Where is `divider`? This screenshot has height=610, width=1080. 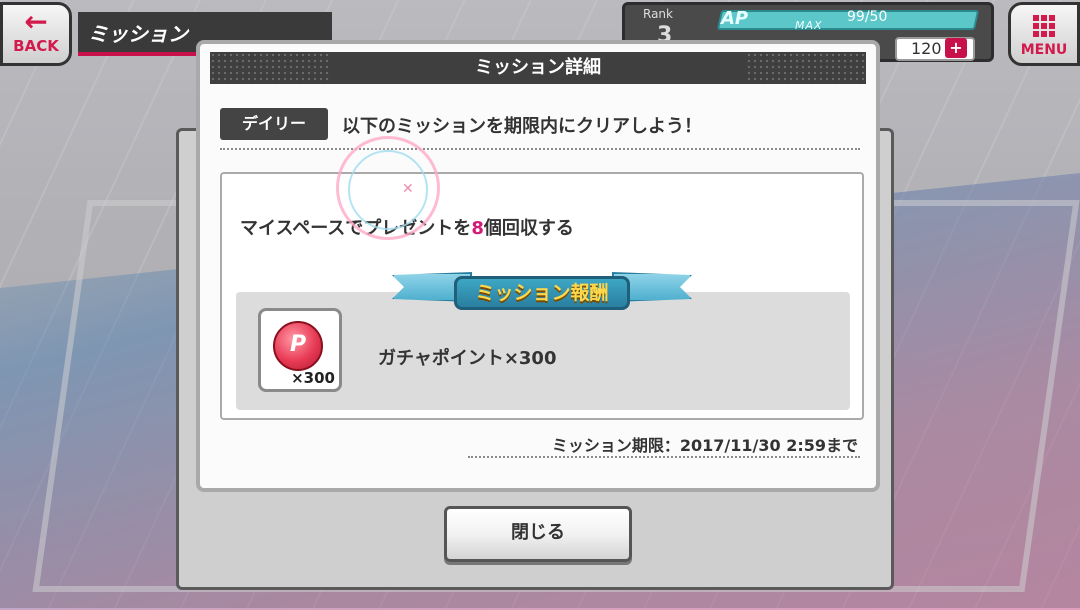 divider is located at coordinates (540, 149).